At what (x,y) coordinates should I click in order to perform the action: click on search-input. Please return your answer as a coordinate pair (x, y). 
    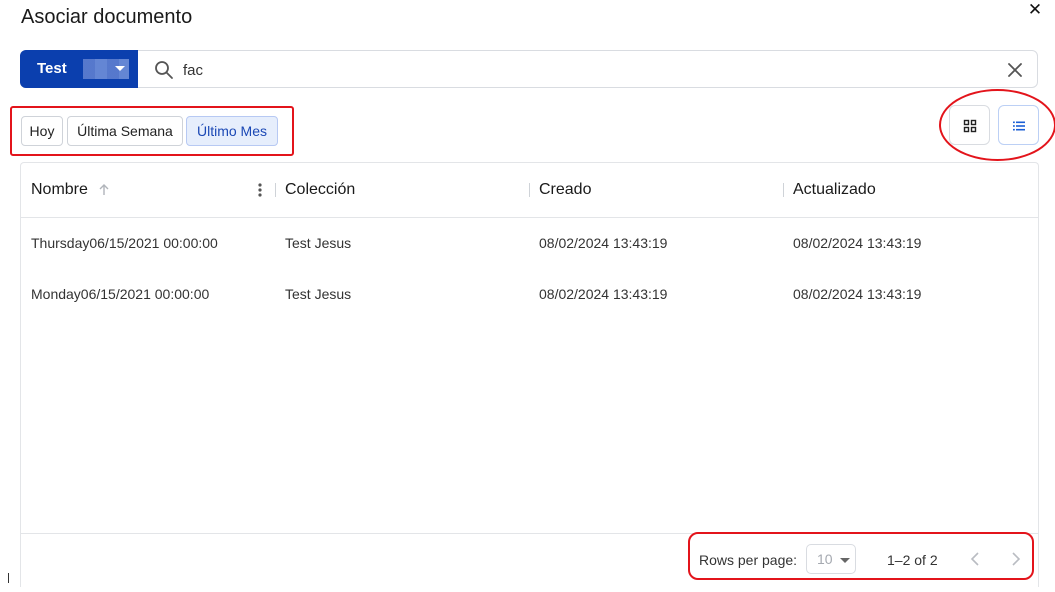
    Looking at the image, I should click on (583, 70).